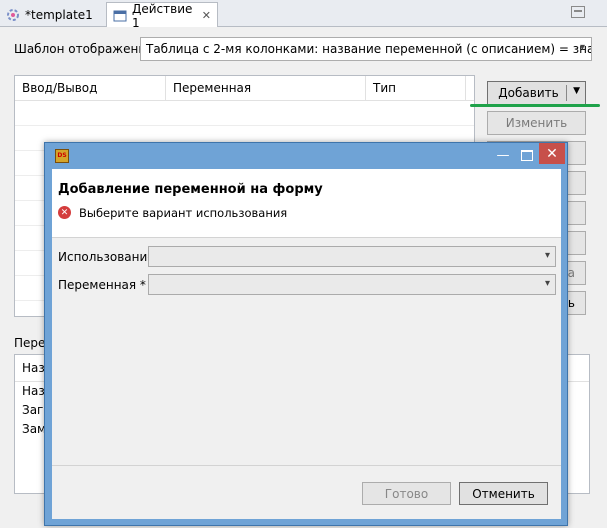 The height and width of the screenshot is (528, 607). What do you see at coordinates (190, 189) in the screenshot?
I see `dialog-heading: Добавление переменной на форму` at bounding box center [190, 189].